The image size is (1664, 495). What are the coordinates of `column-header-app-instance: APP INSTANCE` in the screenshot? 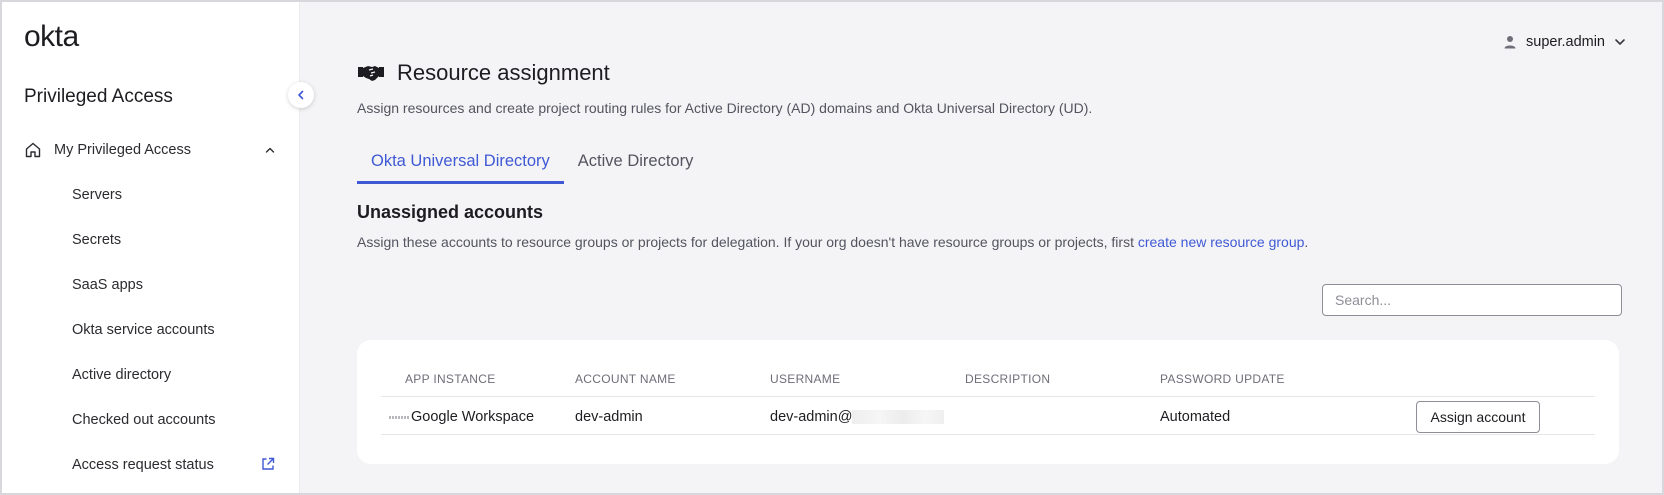 It's located at (450, 379).